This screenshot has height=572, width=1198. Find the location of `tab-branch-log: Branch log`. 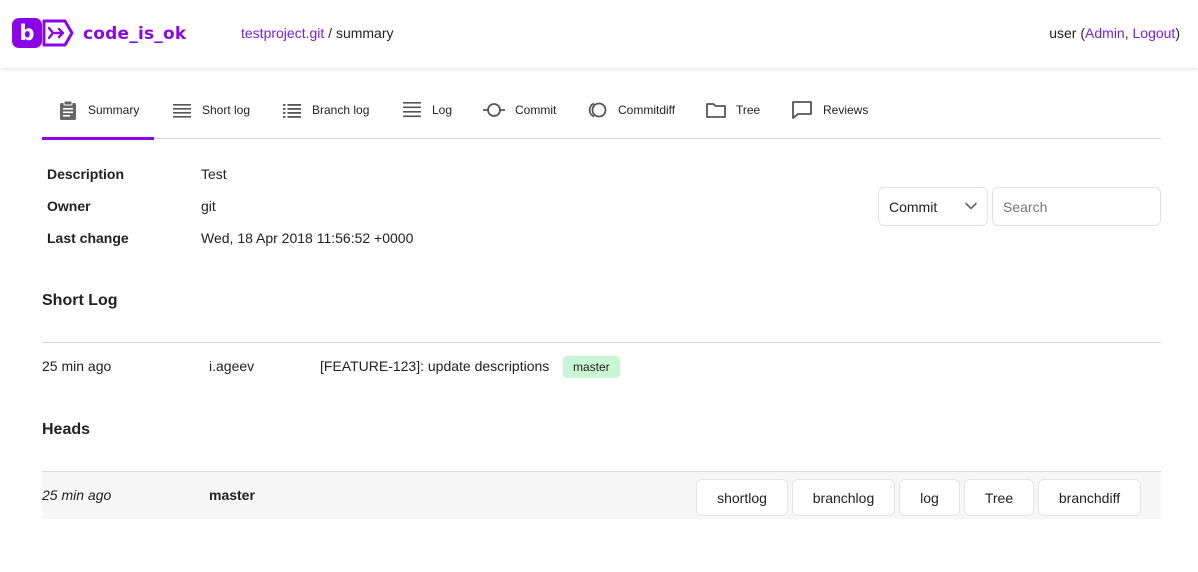

tab-branch-log: Branch log is located at coordinates (325, 109).